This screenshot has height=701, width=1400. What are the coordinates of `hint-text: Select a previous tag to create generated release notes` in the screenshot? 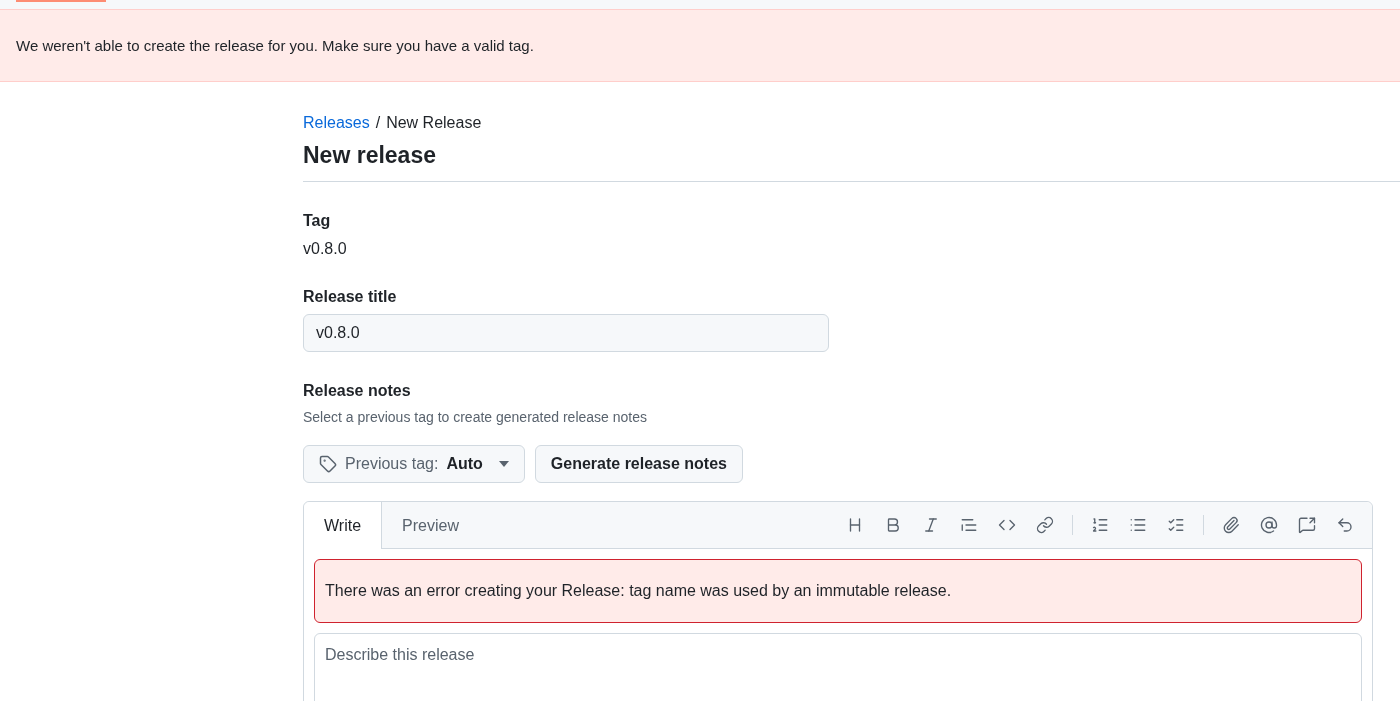 It's located at (475, 417).